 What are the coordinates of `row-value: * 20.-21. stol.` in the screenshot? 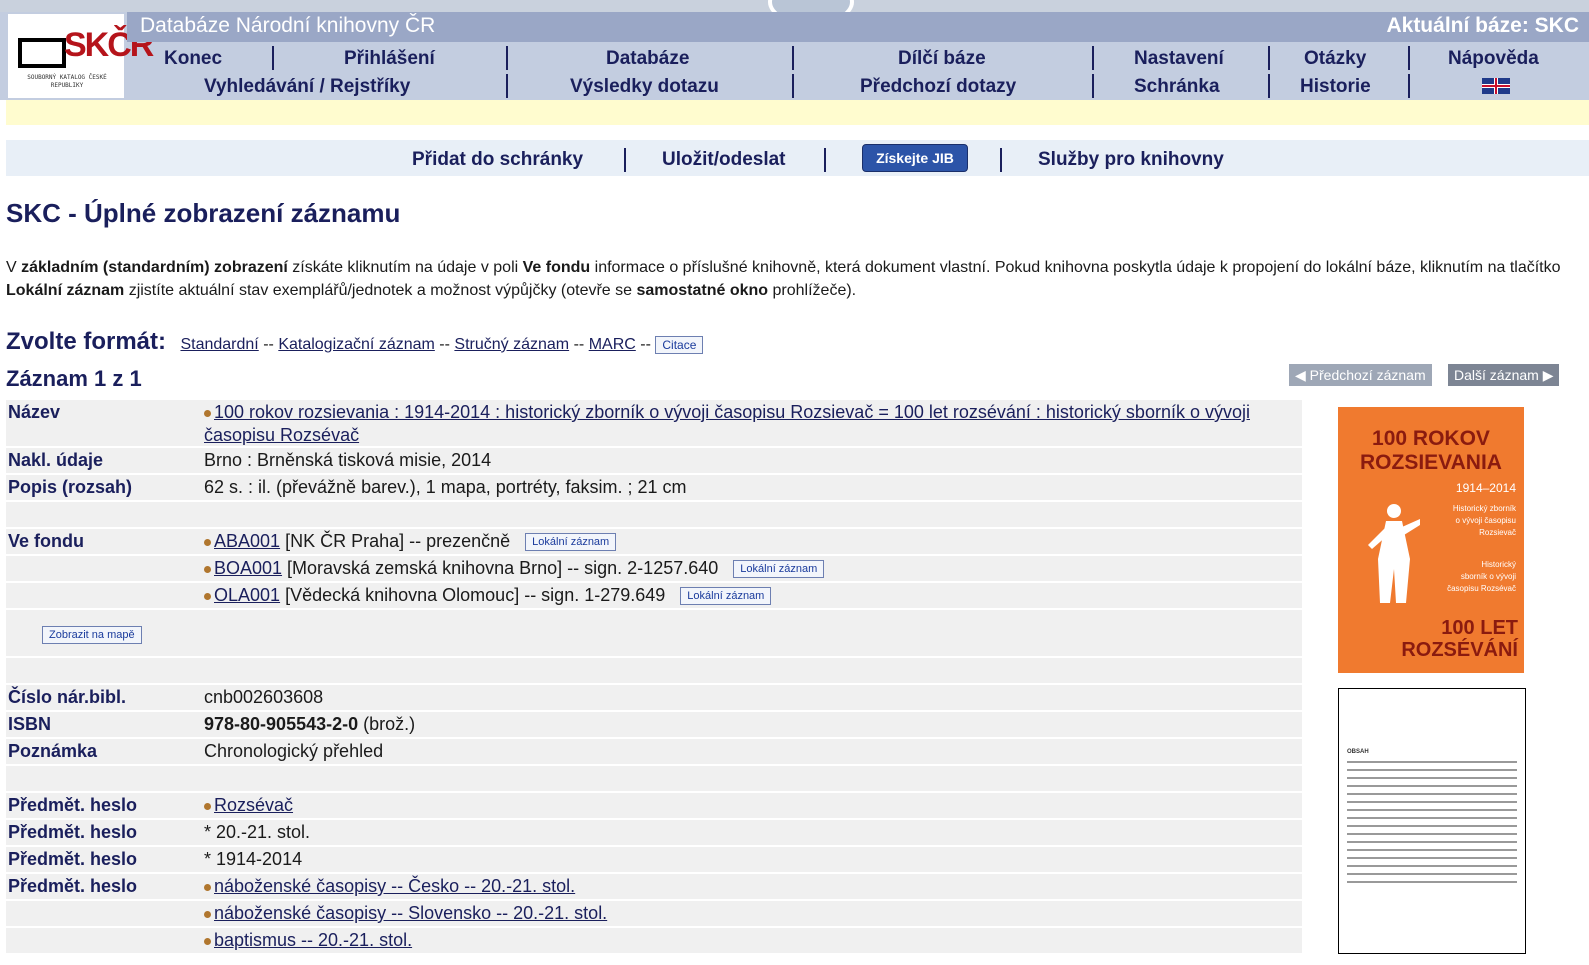 It's located at (257, 832).